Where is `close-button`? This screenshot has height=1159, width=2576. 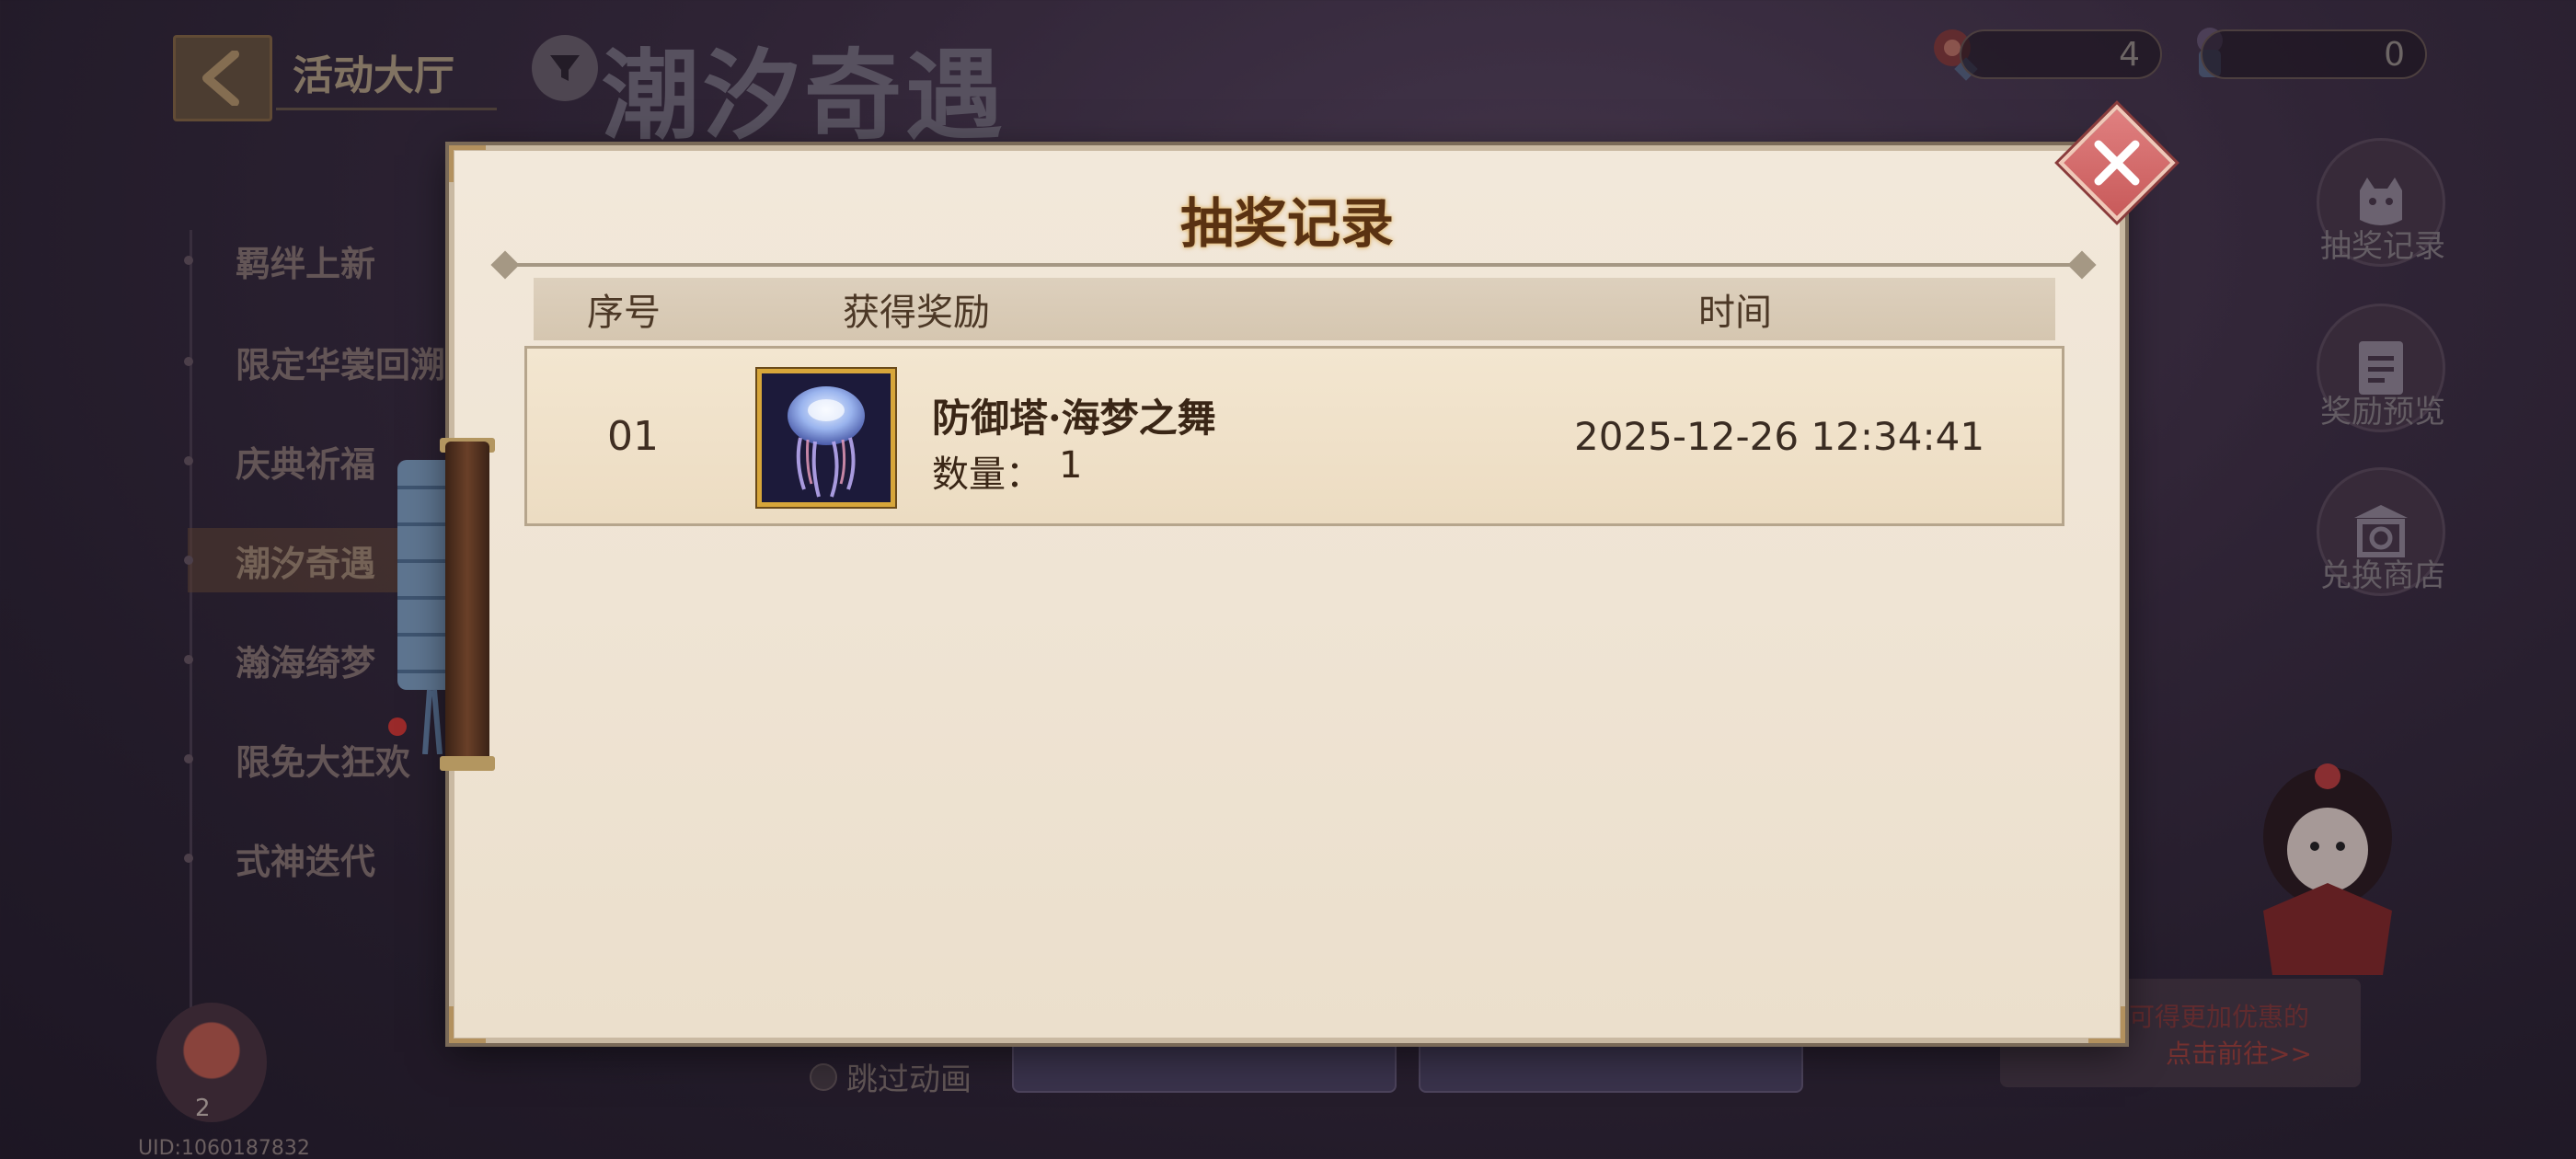
close-button is located at coordinates (2117, 162).